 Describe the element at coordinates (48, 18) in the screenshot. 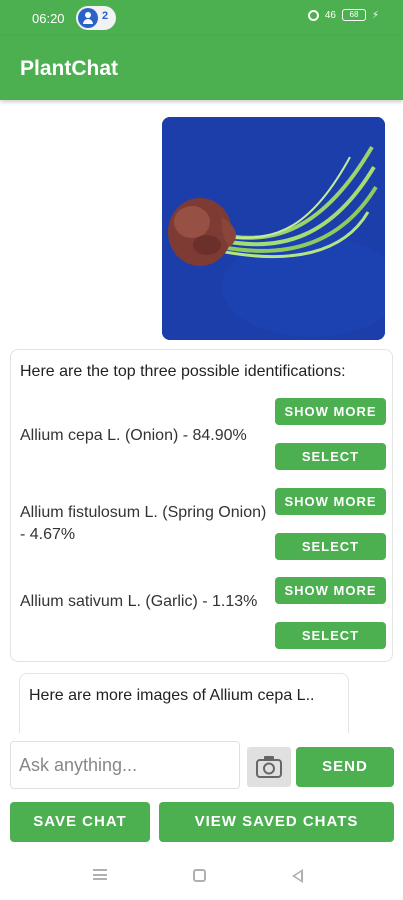

I see `status-time: 06:20` at that location.